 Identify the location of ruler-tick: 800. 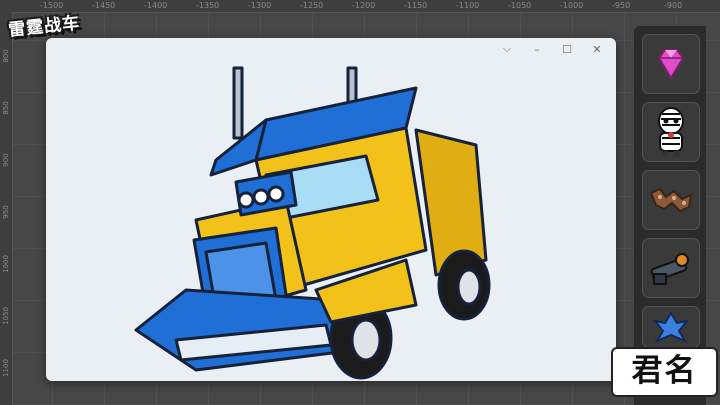
(6, 56).